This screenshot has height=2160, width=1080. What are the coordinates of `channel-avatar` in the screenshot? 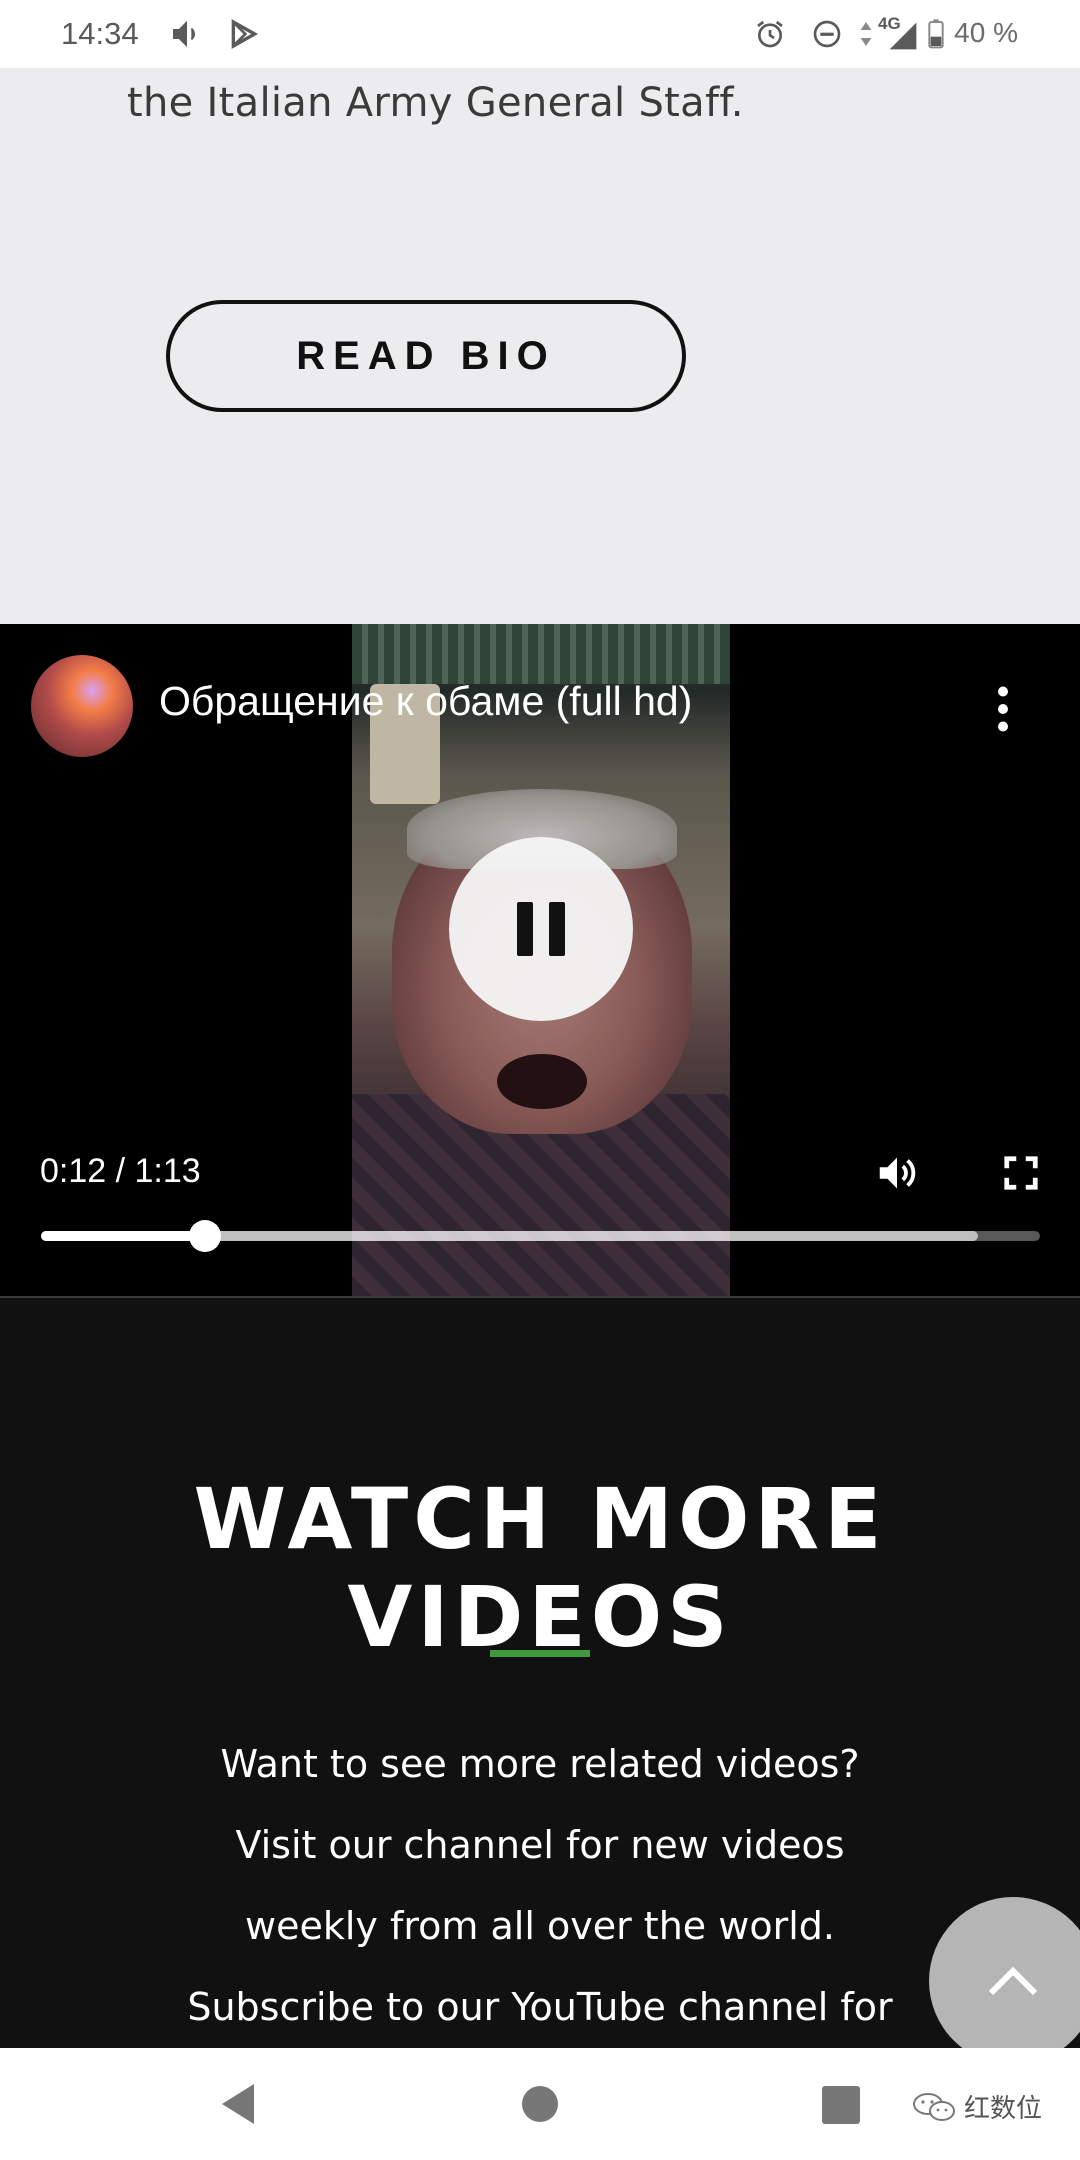 It's located at (82, 706).